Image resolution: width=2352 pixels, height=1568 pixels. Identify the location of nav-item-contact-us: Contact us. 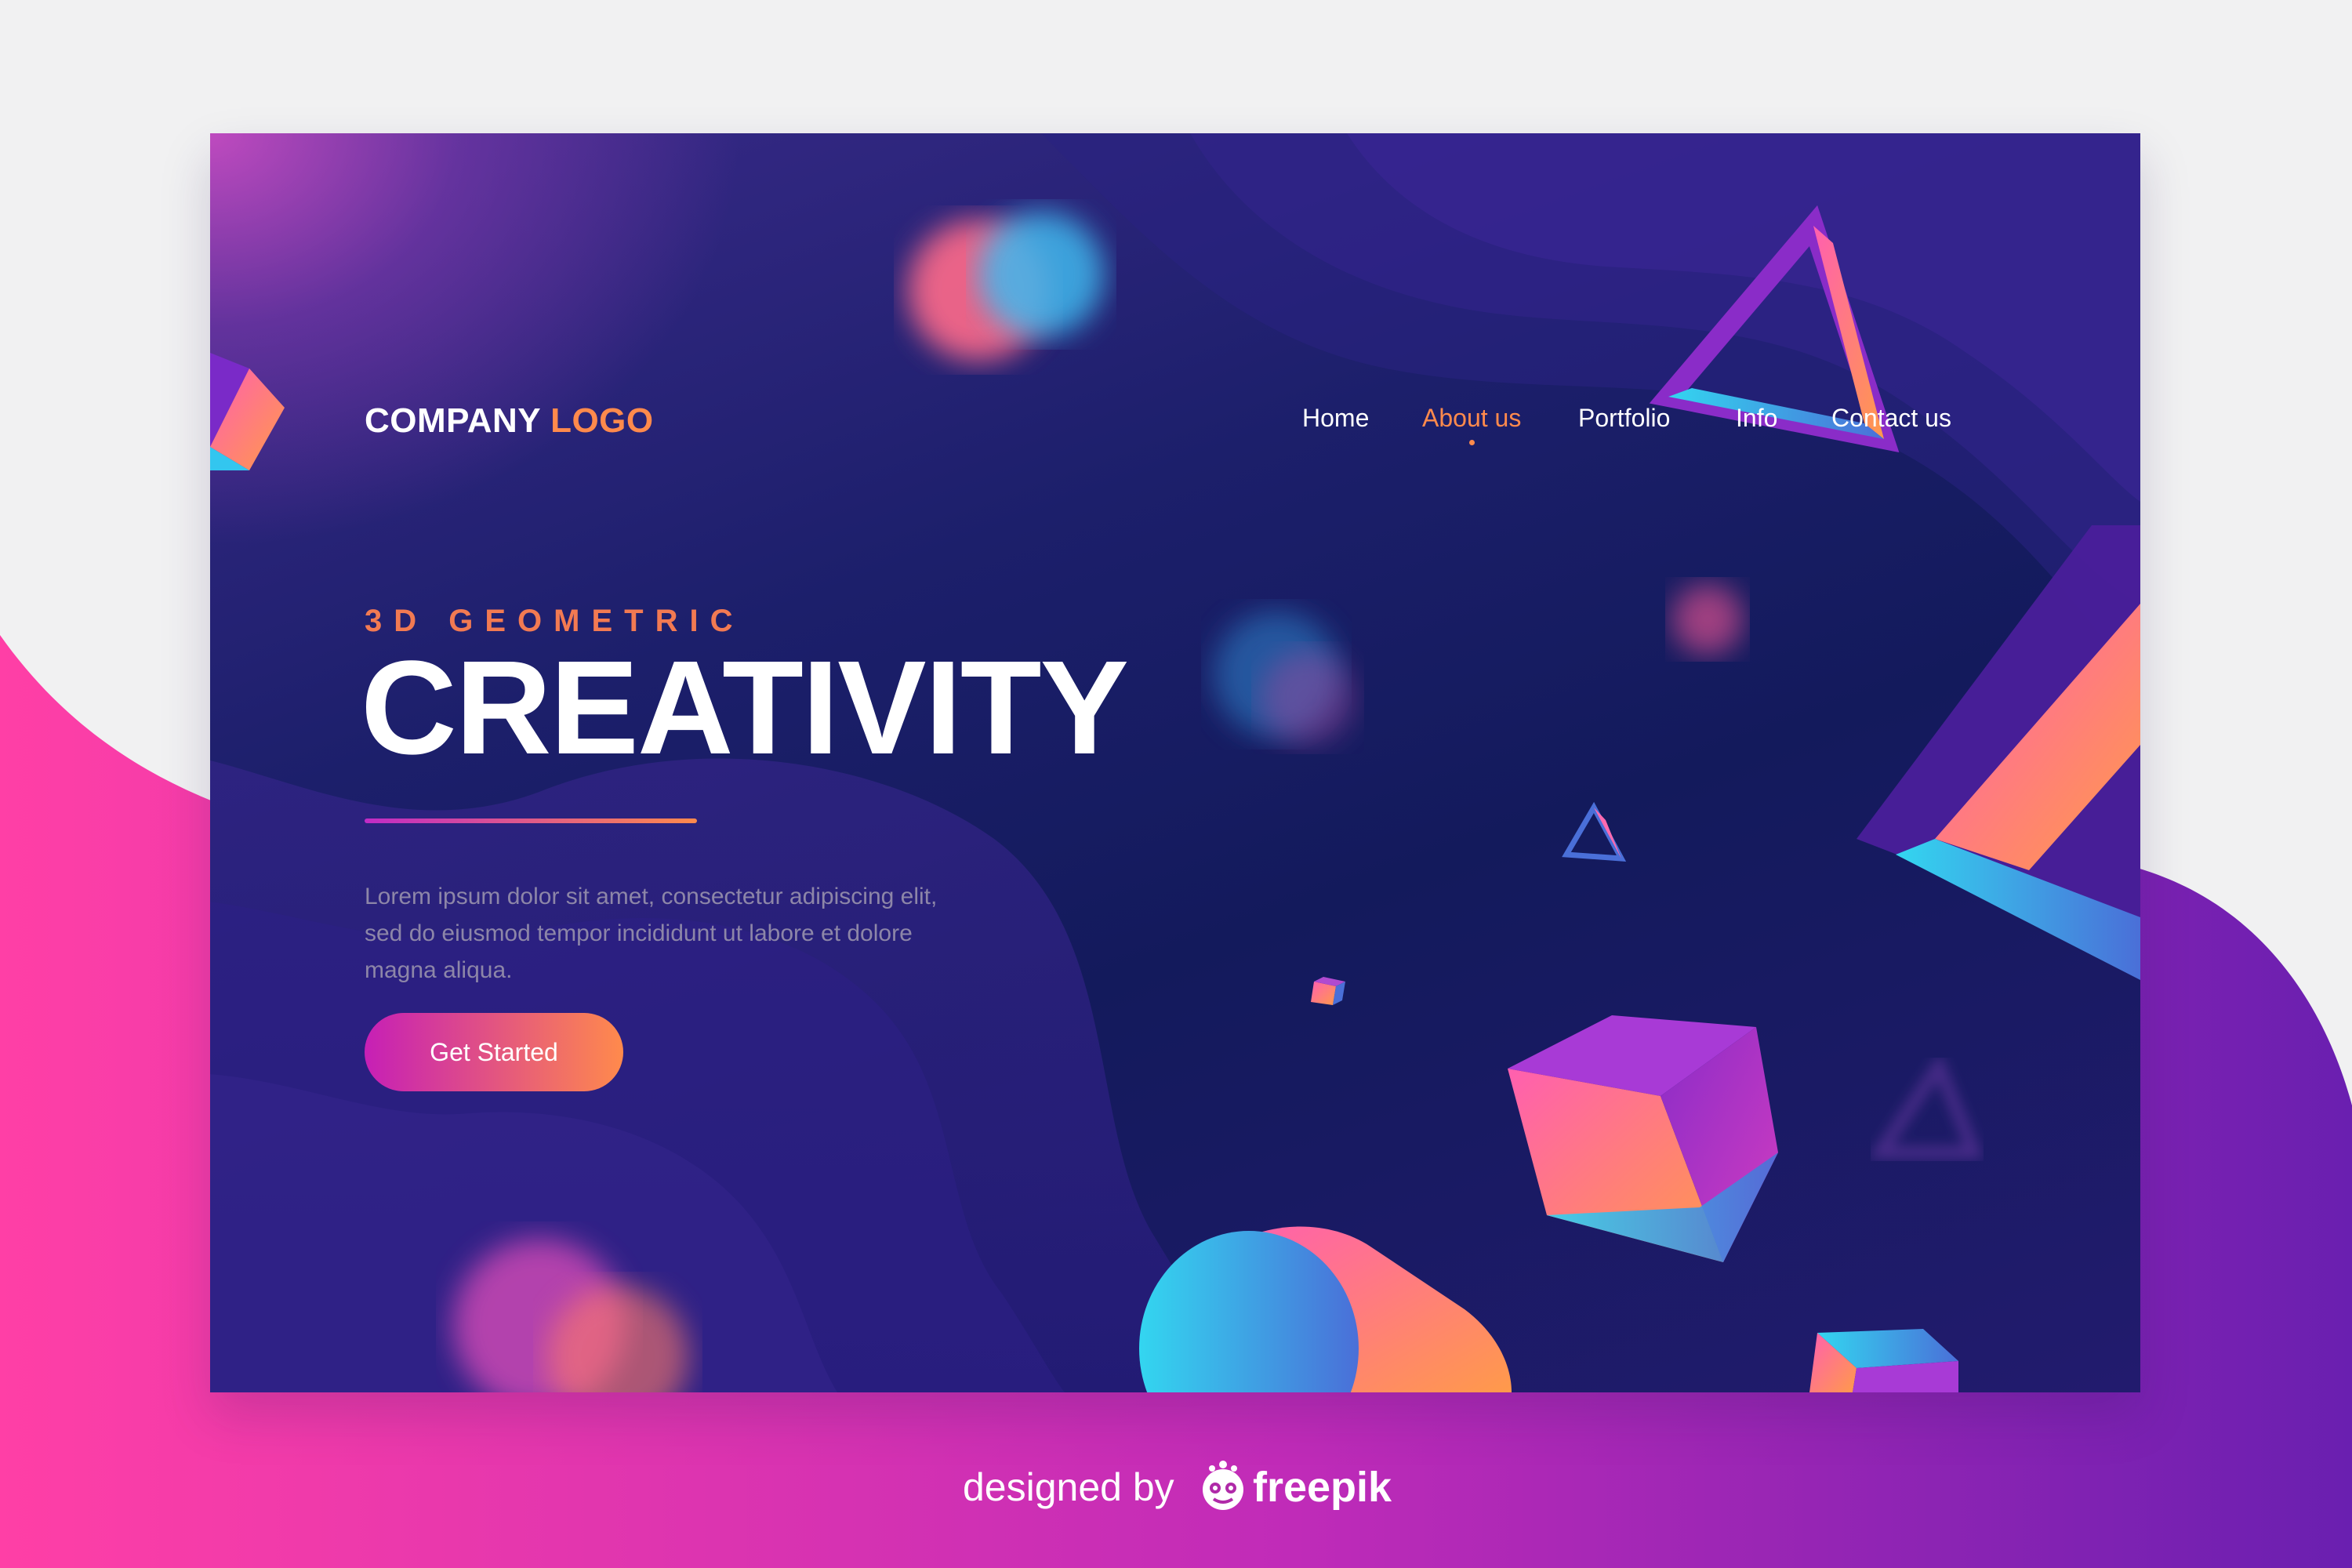
(1891, 418).